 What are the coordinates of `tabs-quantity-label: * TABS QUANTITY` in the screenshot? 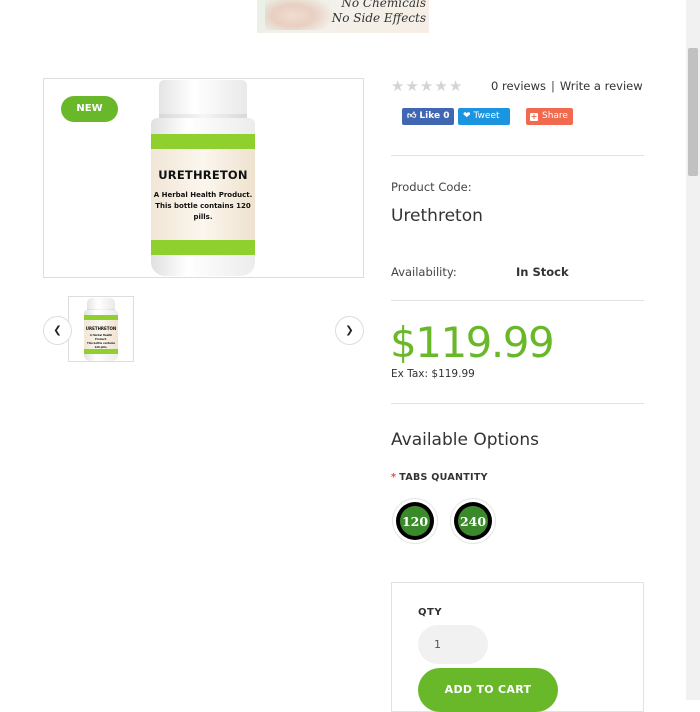 It's located at (439, 477).